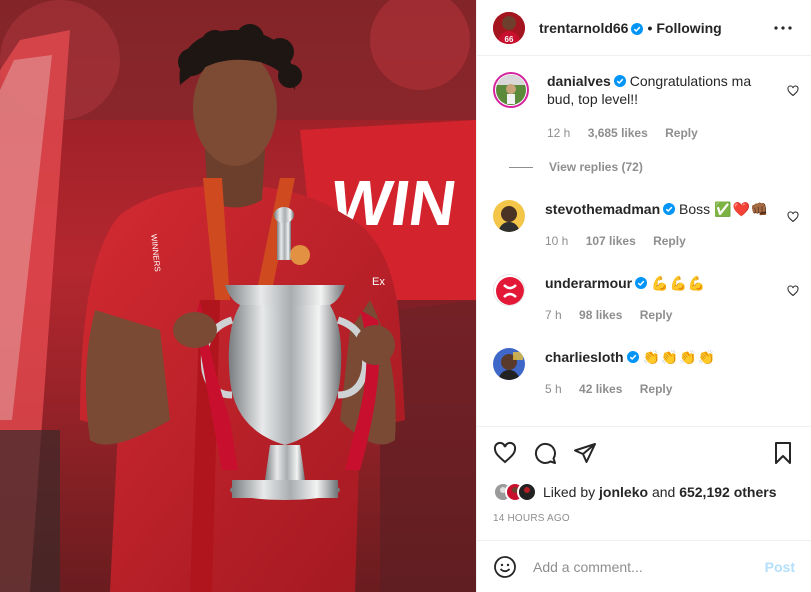  What do you see at coordinates (553, 389) in the screenshot?
I see `comment-age: 5 h` at bounding box center [553, 389].